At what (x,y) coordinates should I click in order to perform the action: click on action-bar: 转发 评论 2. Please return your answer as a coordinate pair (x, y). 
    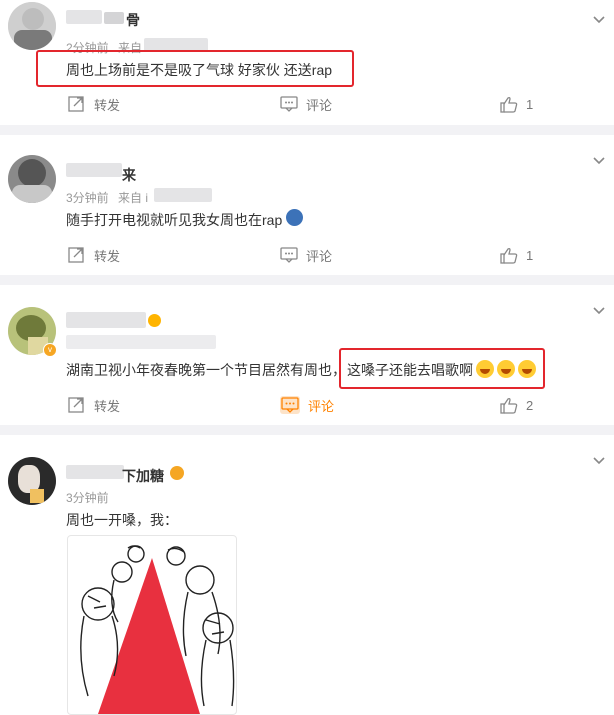
    Looking at the image, I should click on (307, 405).